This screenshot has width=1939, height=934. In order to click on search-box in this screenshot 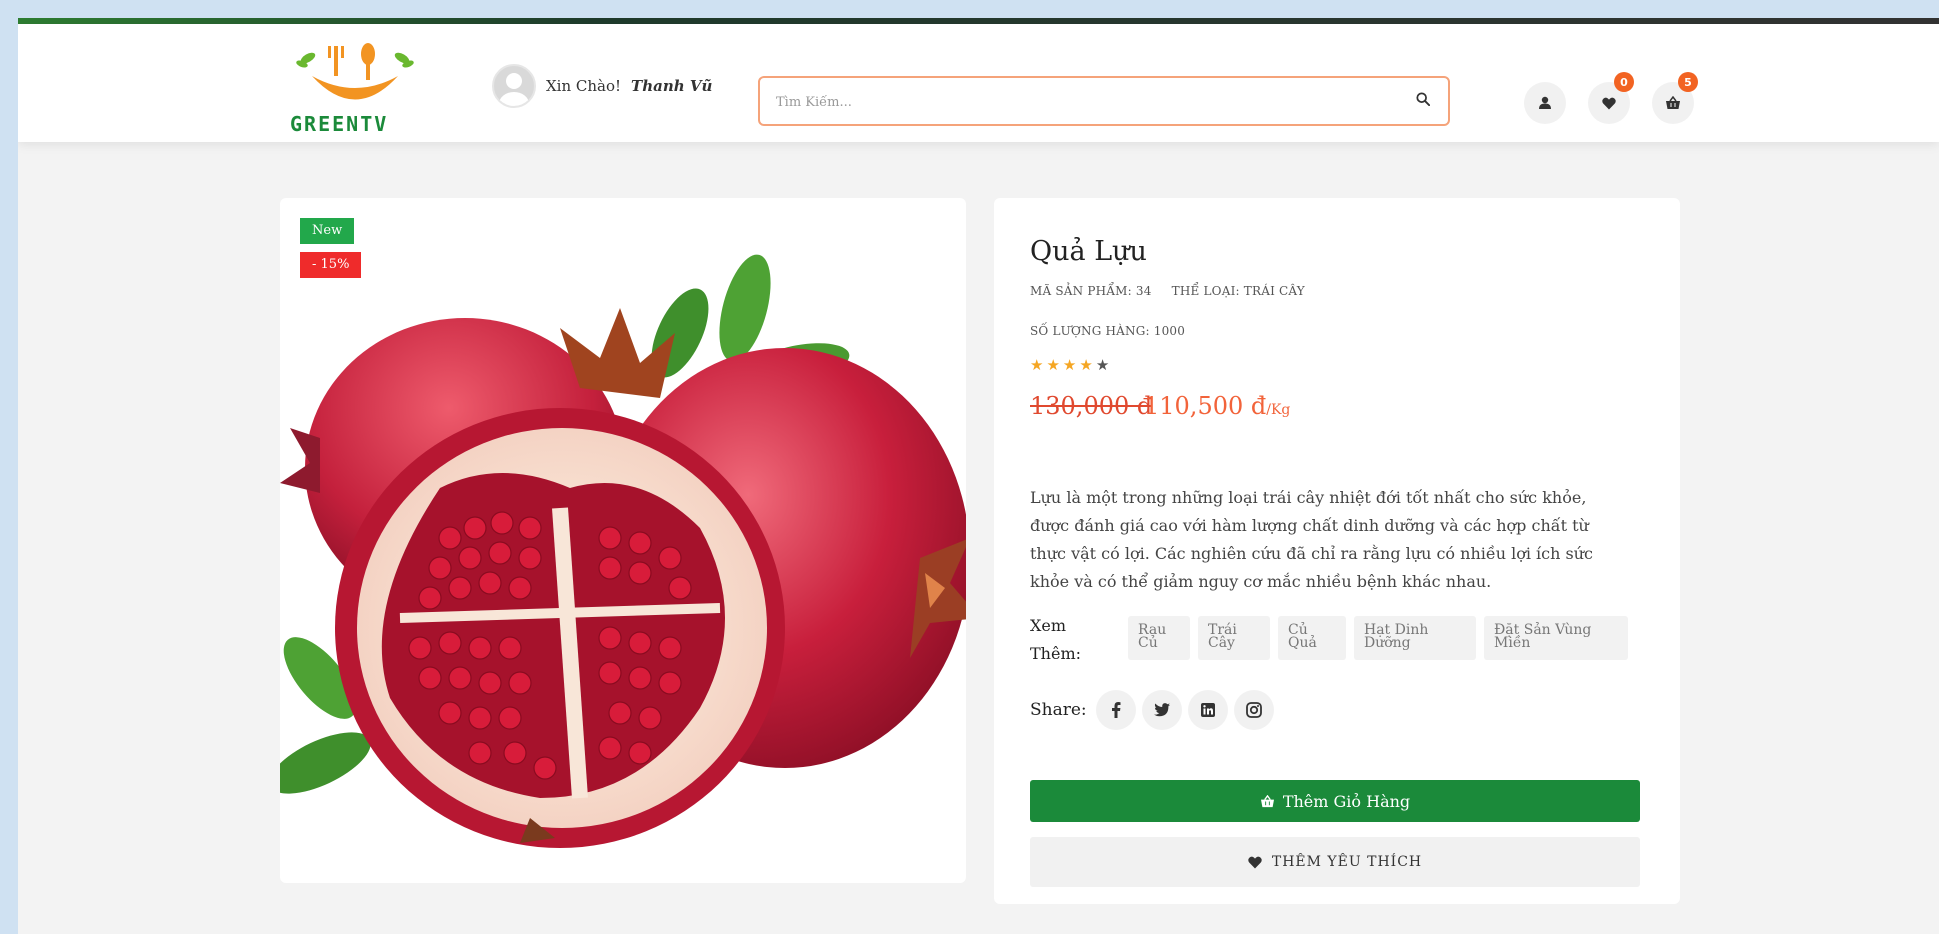, I will do `click(1104, 101)`.